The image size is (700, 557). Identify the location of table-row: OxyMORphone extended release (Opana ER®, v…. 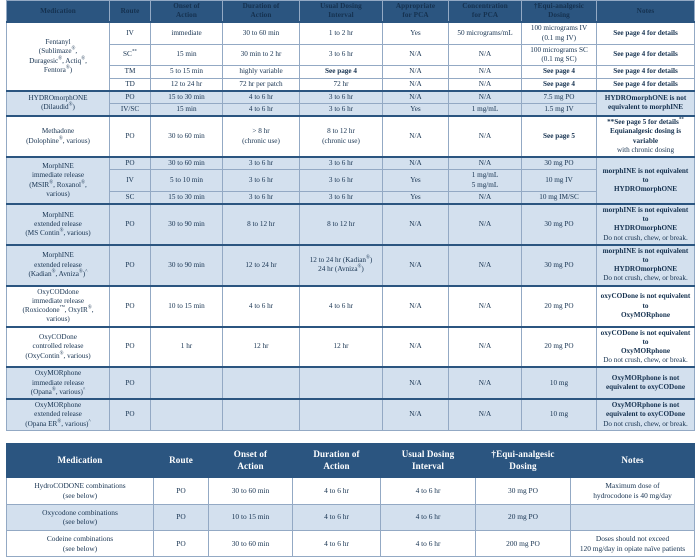
(350, 414).